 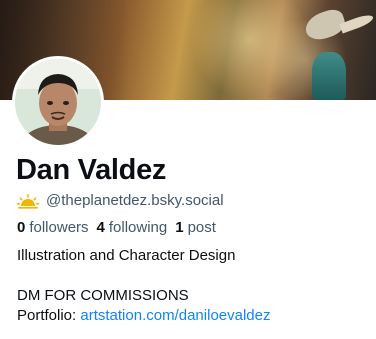 I want to click on following-count: 4, so click(x=100, y=227).